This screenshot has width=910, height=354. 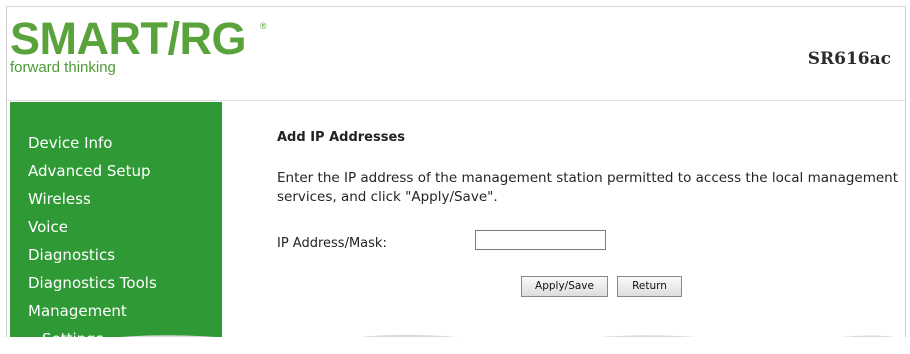 What do you see at coordinates (332, 243) in the screenshot?
I see `ip-address-mask-label: IP Address/Mask:` at bounding box center [332, 243].